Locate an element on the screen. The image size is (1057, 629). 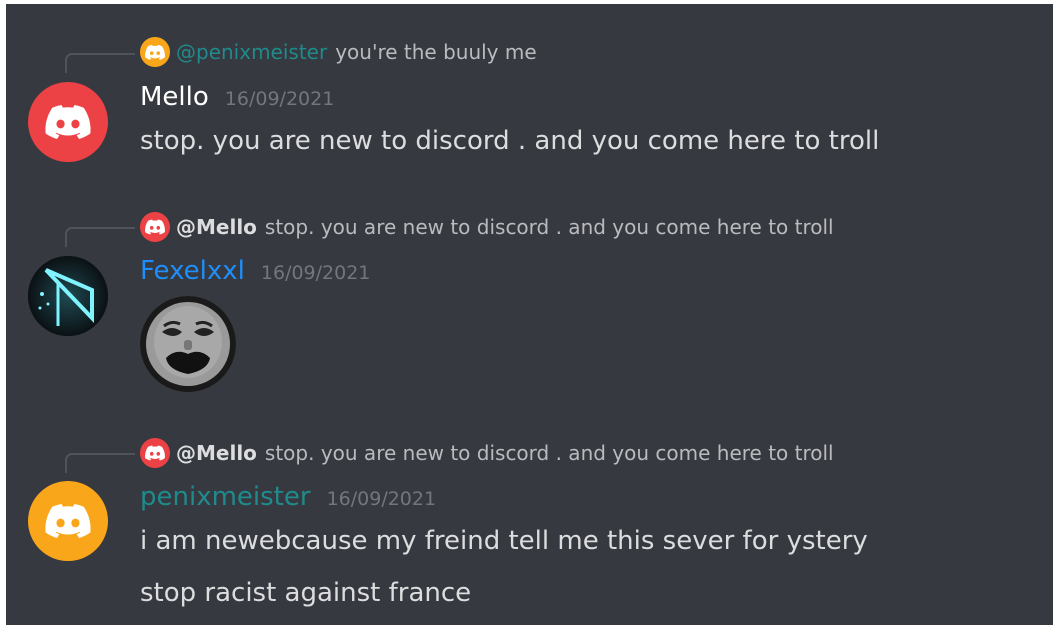
reply-author: @penixmeister is located at coordinates (251, 52).